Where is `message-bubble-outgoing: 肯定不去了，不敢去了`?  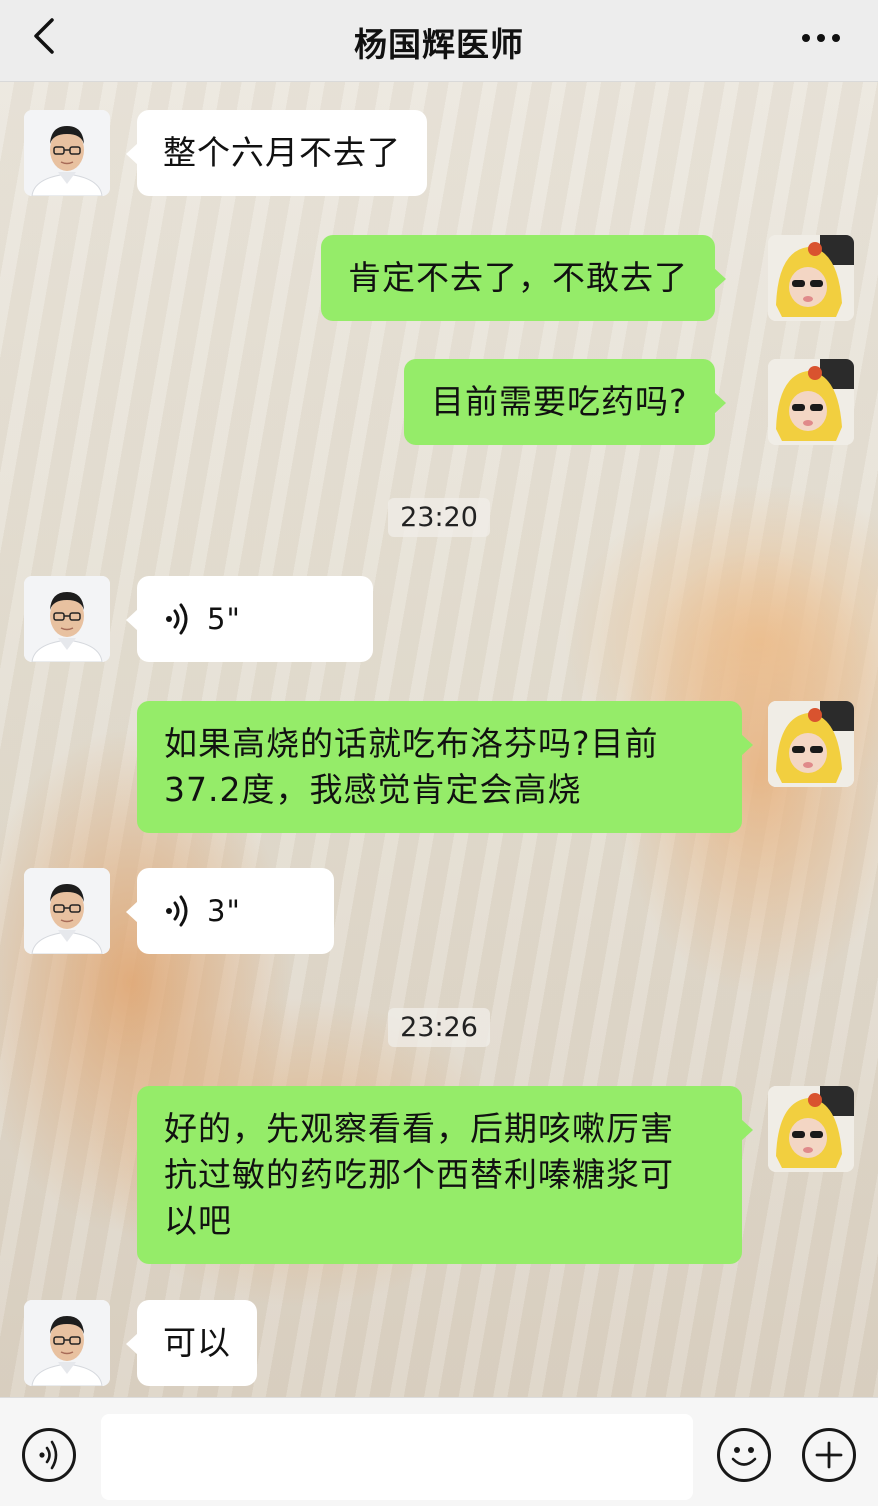 message-bubble-outgoing: 肯定不去了，不敢去了 is located at coordinates (523, 278).